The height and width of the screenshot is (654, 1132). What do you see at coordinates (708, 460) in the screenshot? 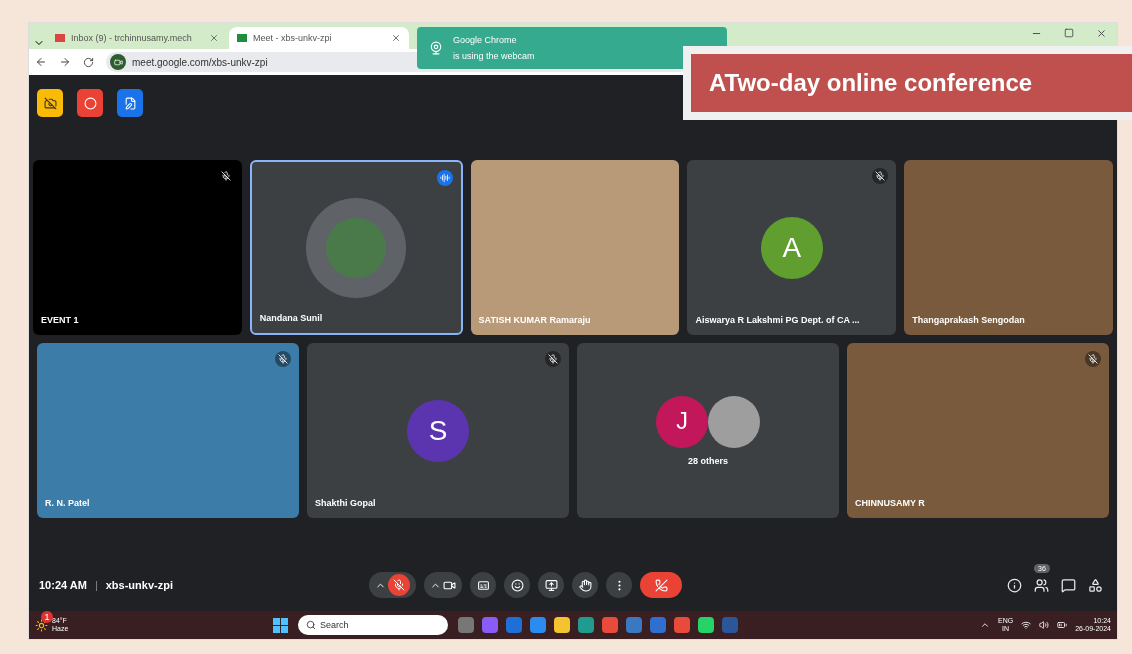
I see `participant-count: 28 others` at bounding box center [708, 460].